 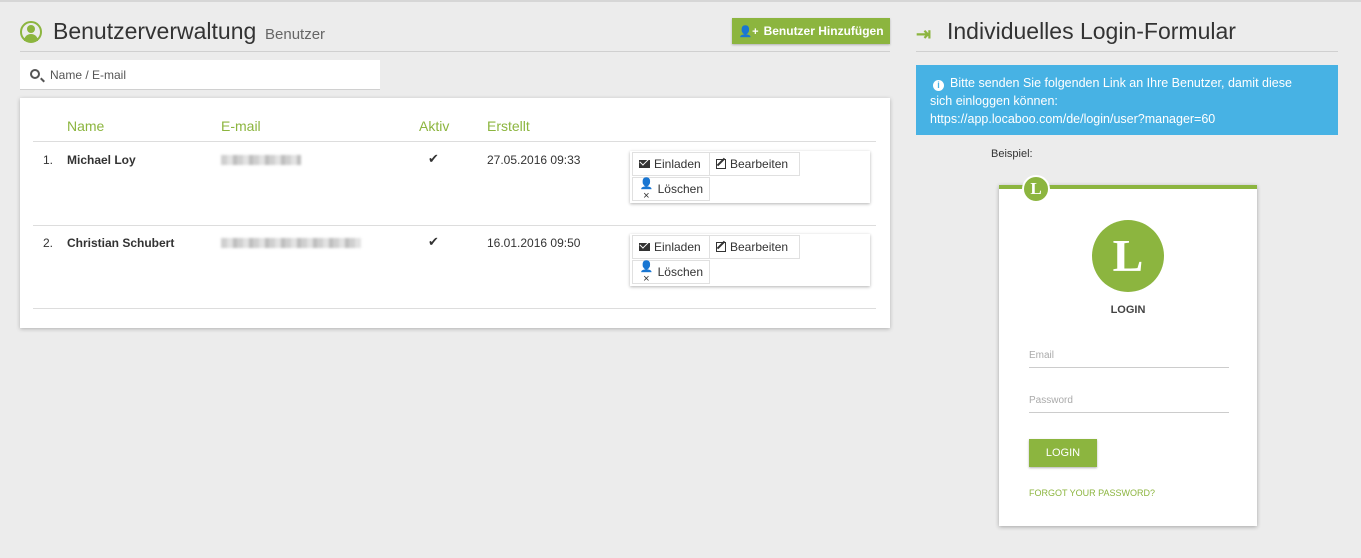 What do you see at coordinates (241, 126) in the screenshot?
I see `column-header-email: E-mail` at bounding box center [241, 126].